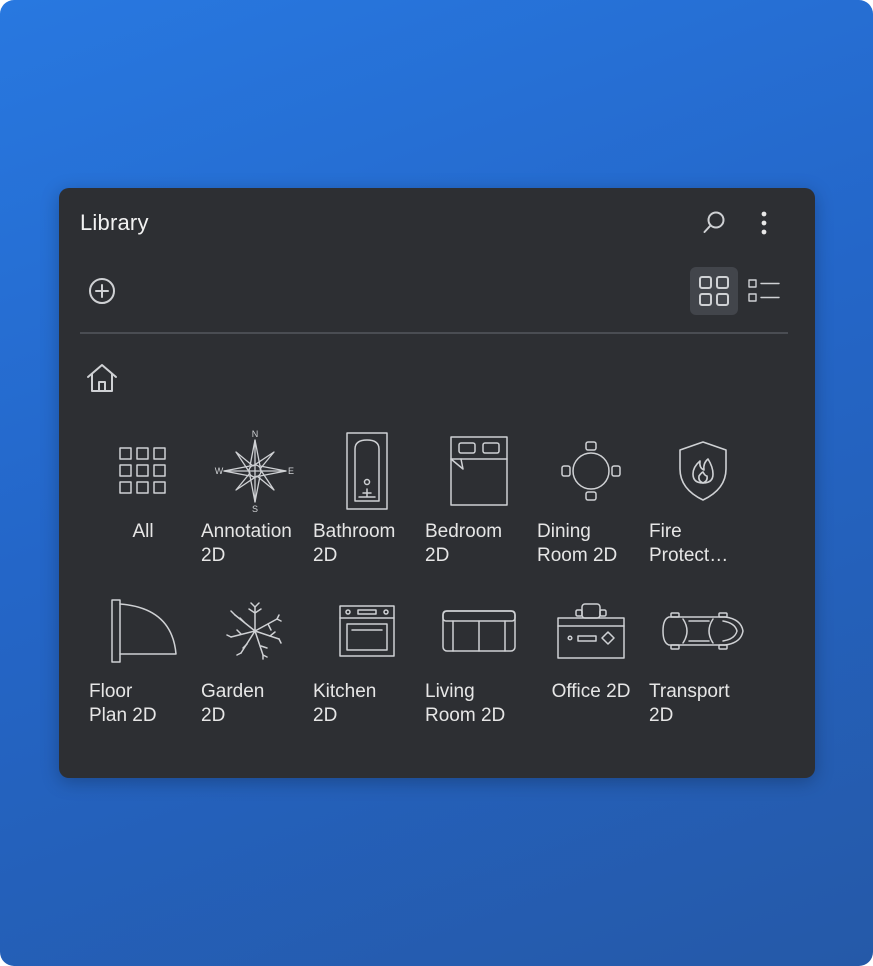 The width and height of the screenshot is (873, 966). I want to click on search-button, so click(714, 223).